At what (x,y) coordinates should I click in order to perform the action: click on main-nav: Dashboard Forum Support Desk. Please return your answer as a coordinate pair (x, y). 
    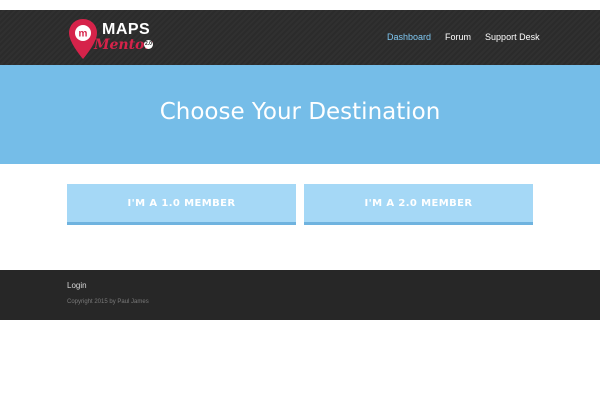
    Looking at the image, I should click on (463, 37).